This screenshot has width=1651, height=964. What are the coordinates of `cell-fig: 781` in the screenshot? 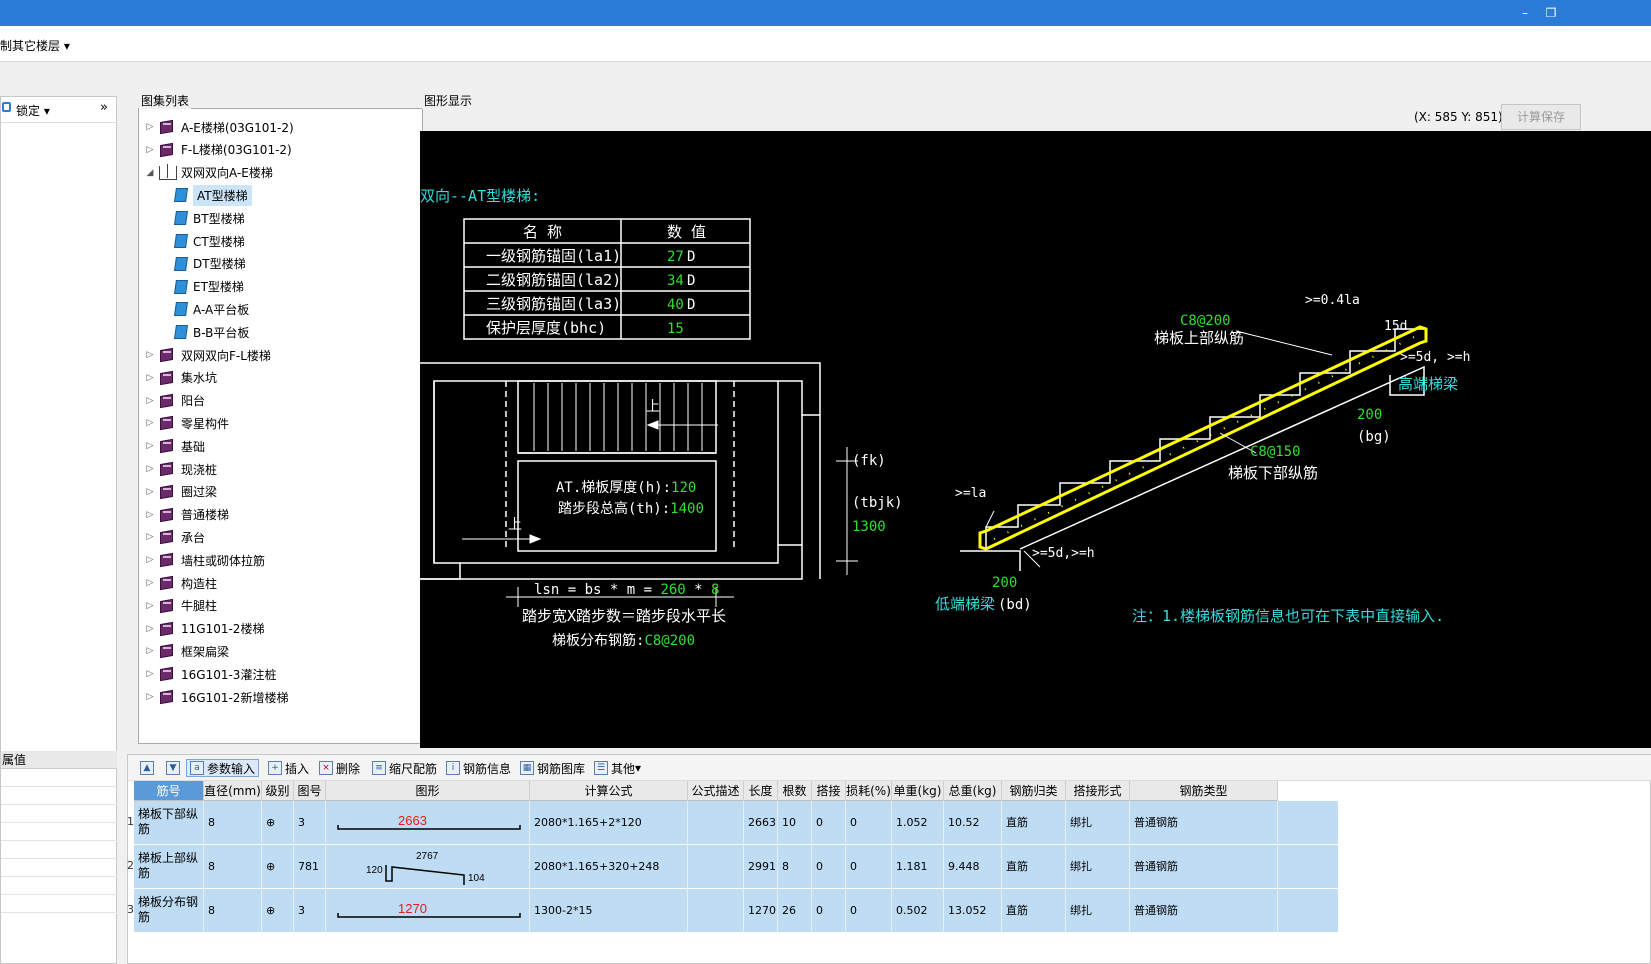 It's located at (310, 867).